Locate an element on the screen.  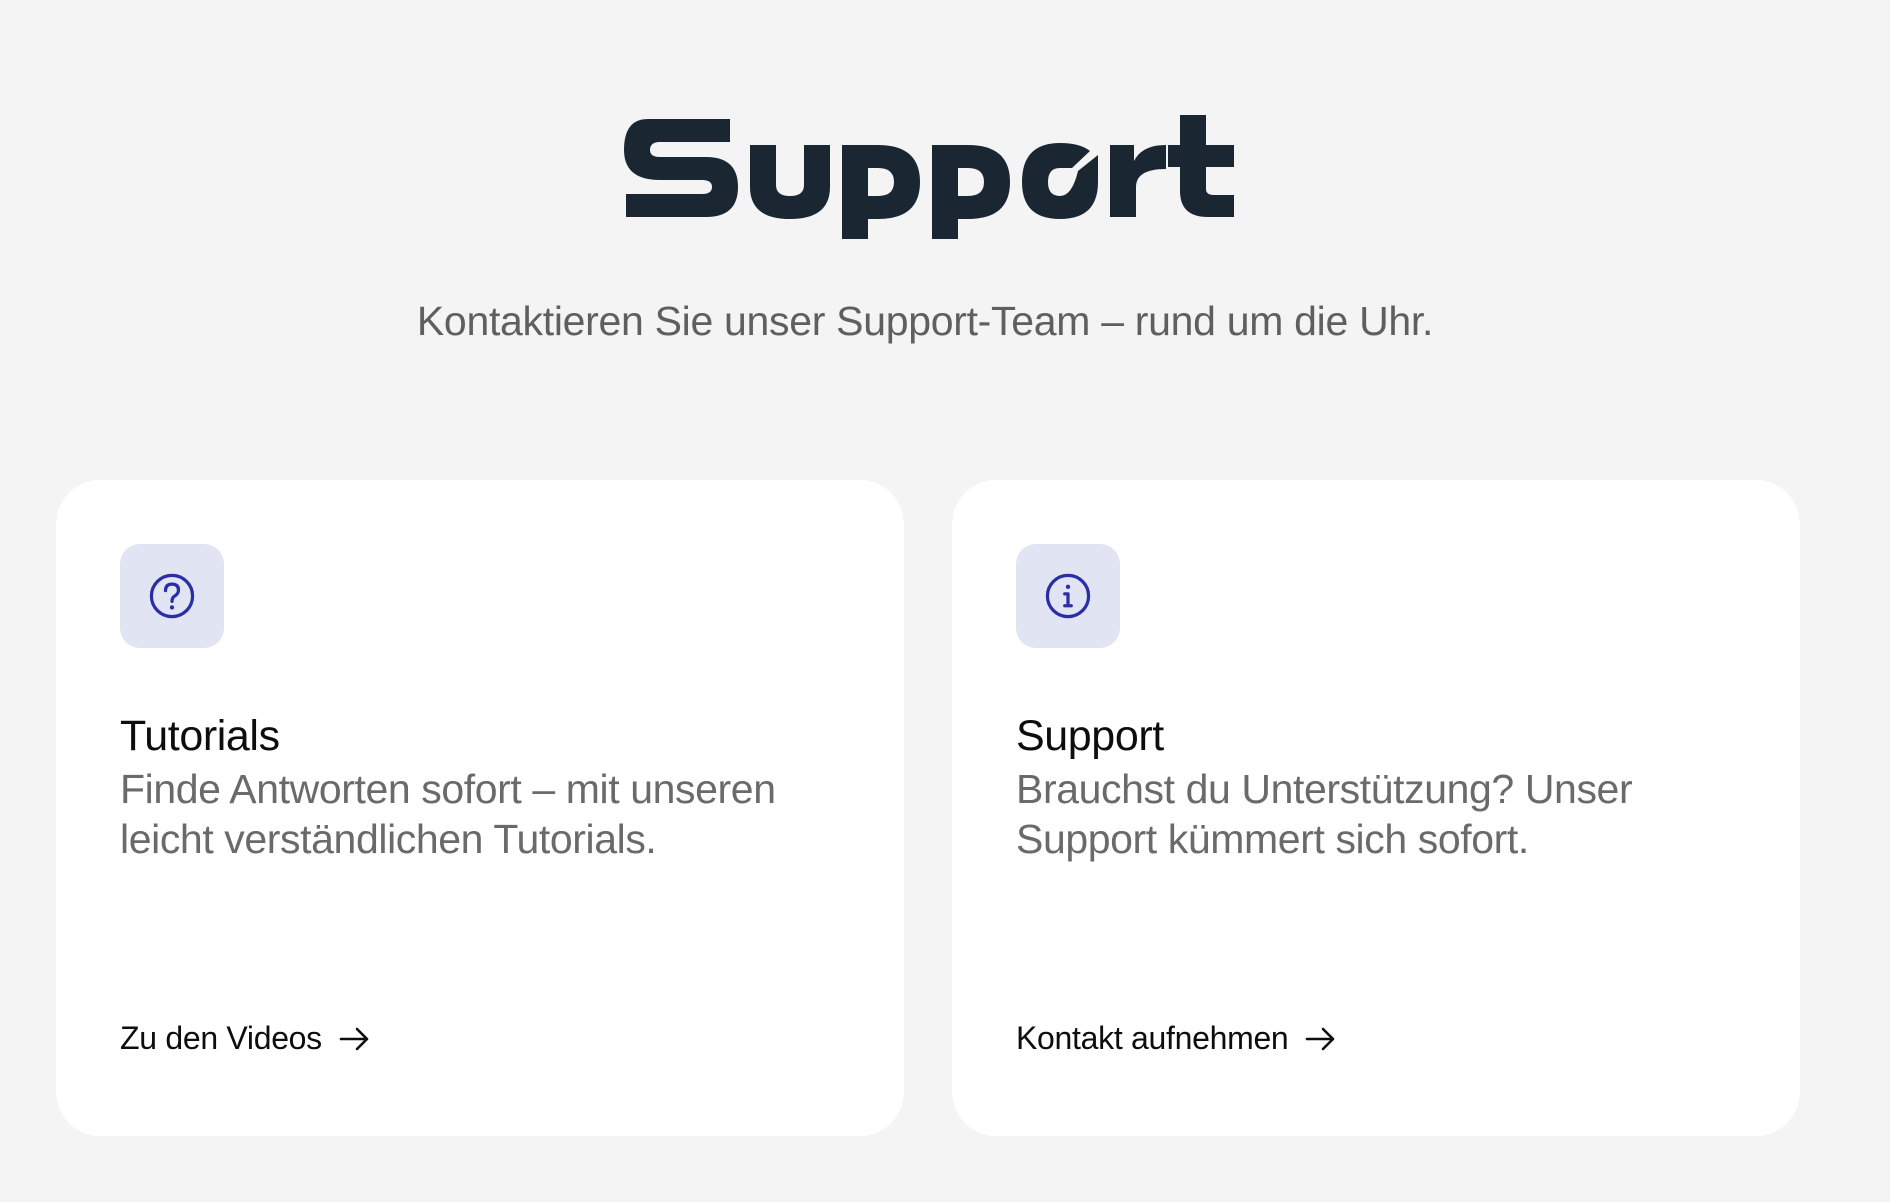
card-title: Tutorials is located at coordinates (200, 736).